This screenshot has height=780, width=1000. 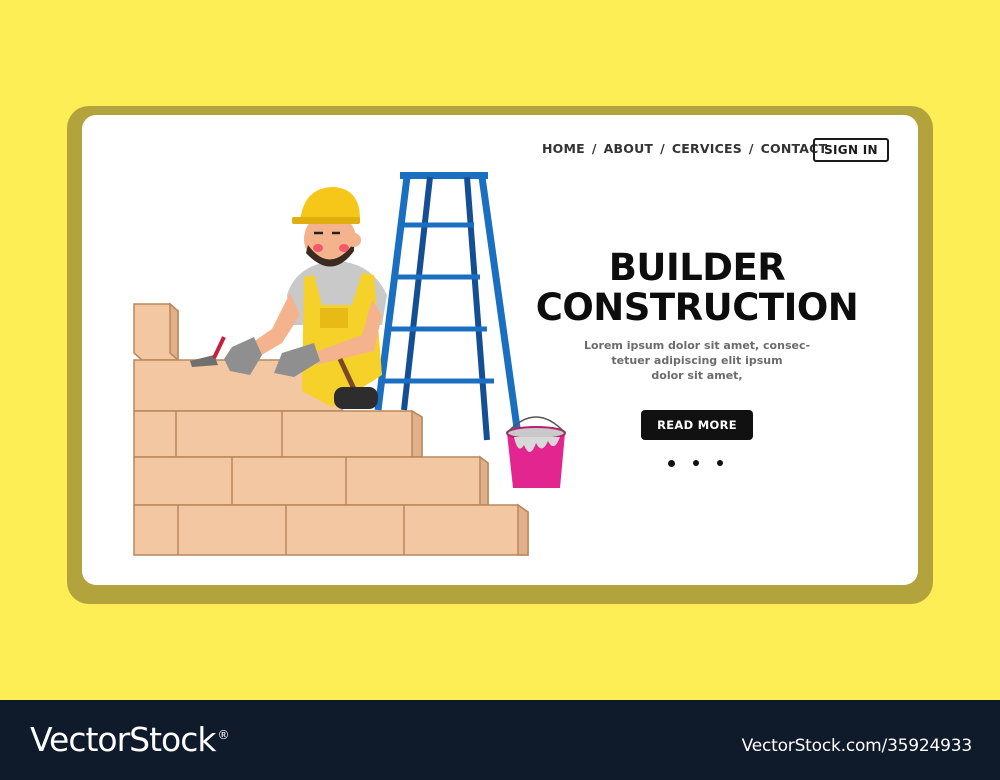 I want to click on brand-text: VectorStock, so click(x=123, y=739).